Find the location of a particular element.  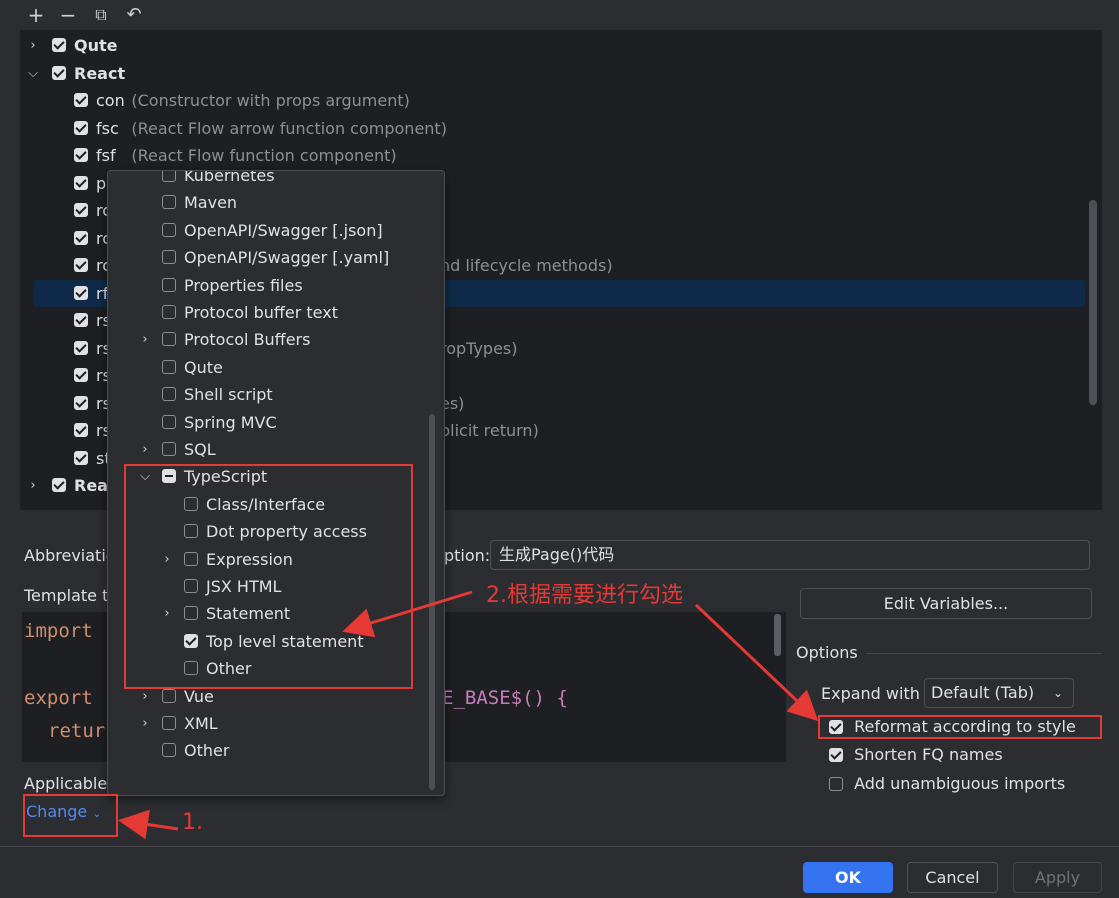

arrow-step2-left is located at coordinates (407, 614).